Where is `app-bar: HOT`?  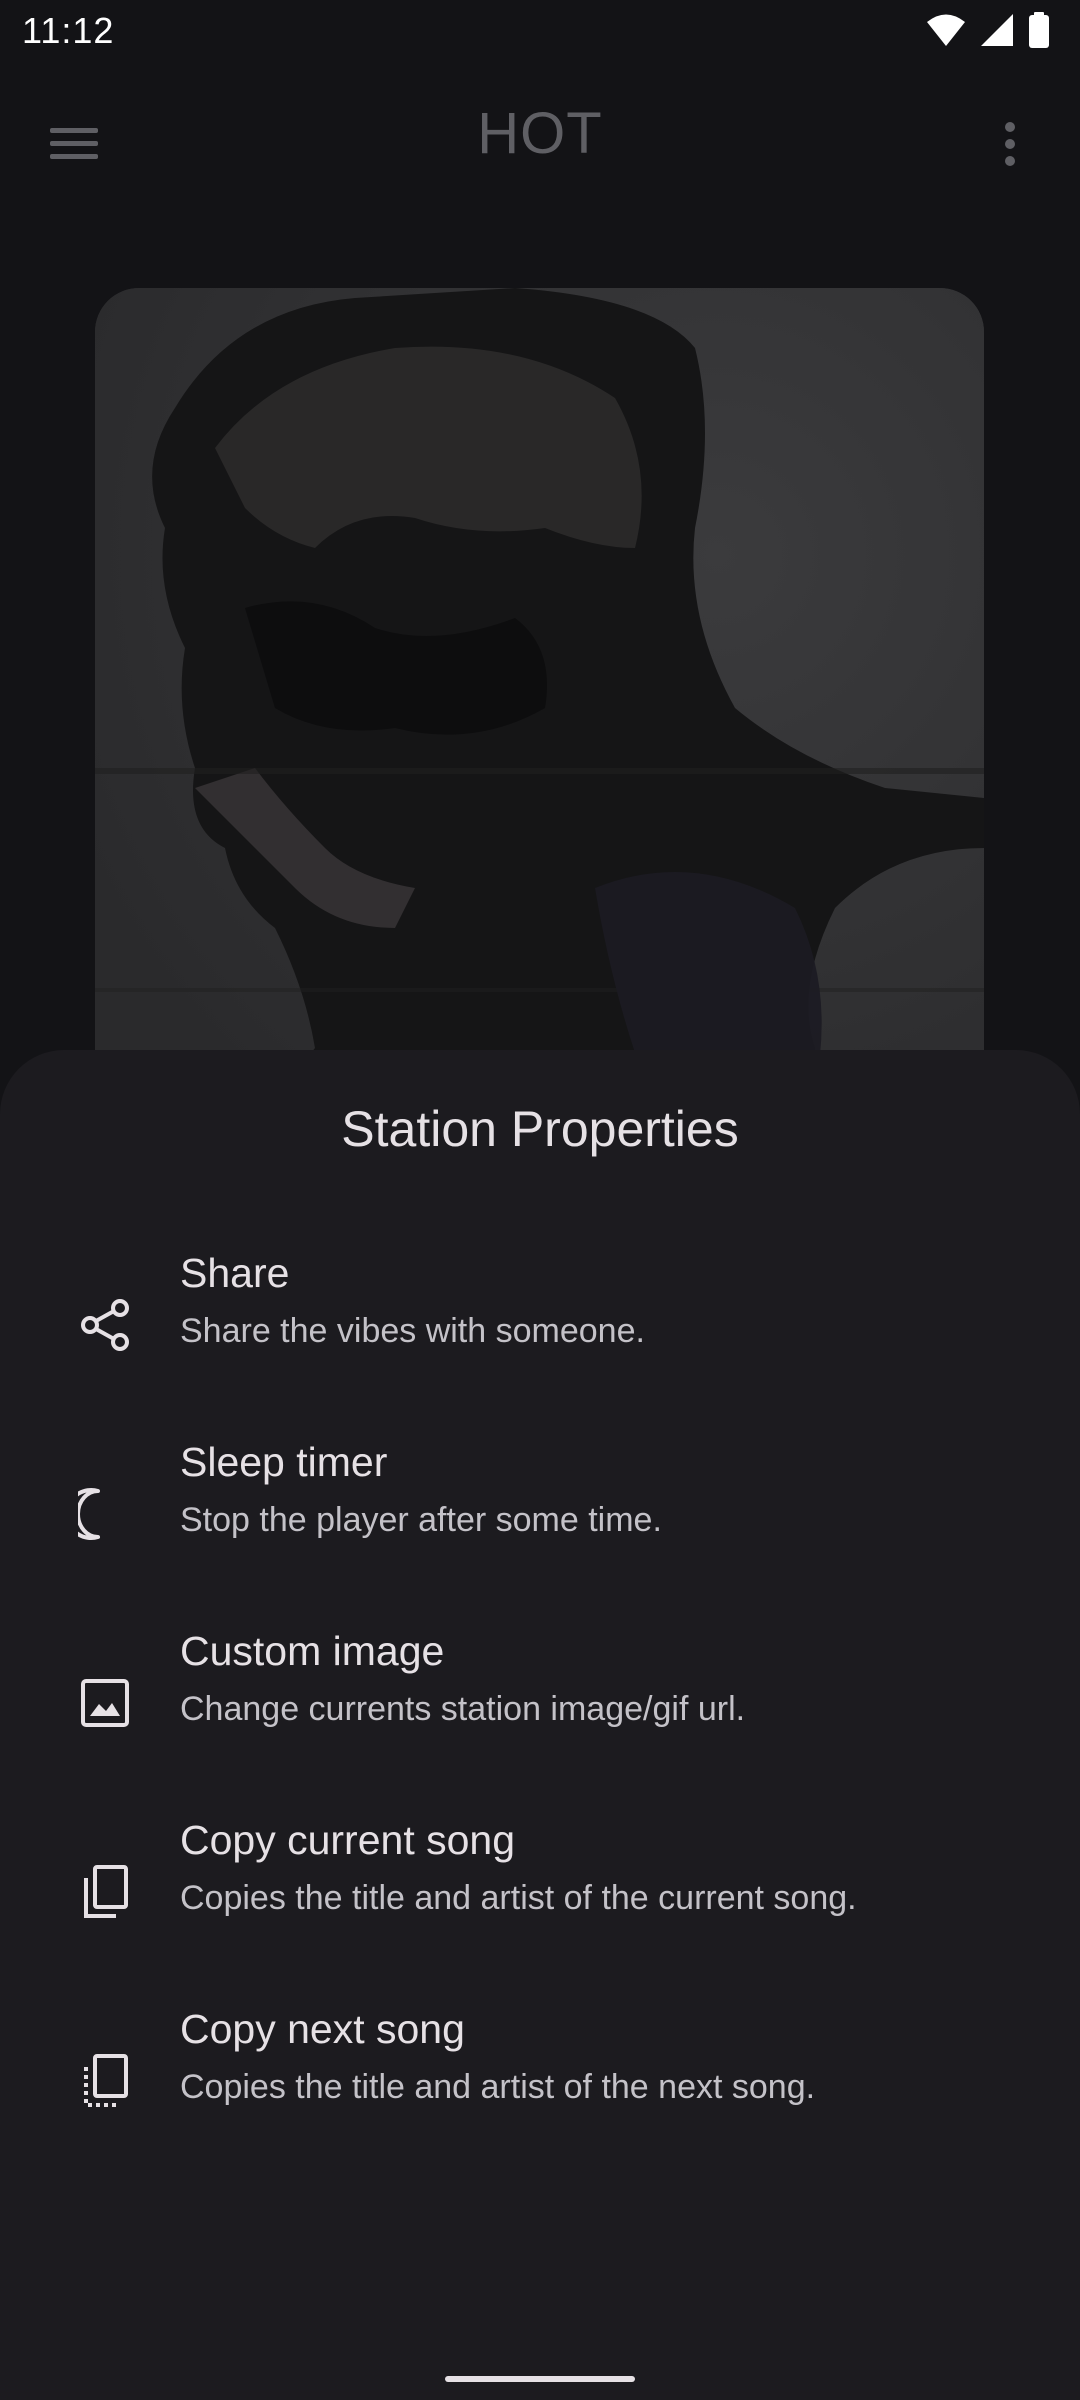
app-bar: HOT is located at coordinates (540, 136).